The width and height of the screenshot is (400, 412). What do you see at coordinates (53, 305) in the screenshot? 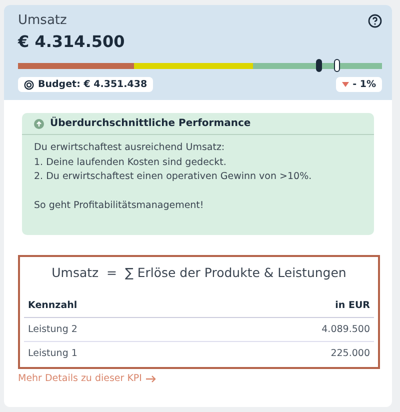
I see `column-header: Kennzahl` at bounding box center [53, 305].